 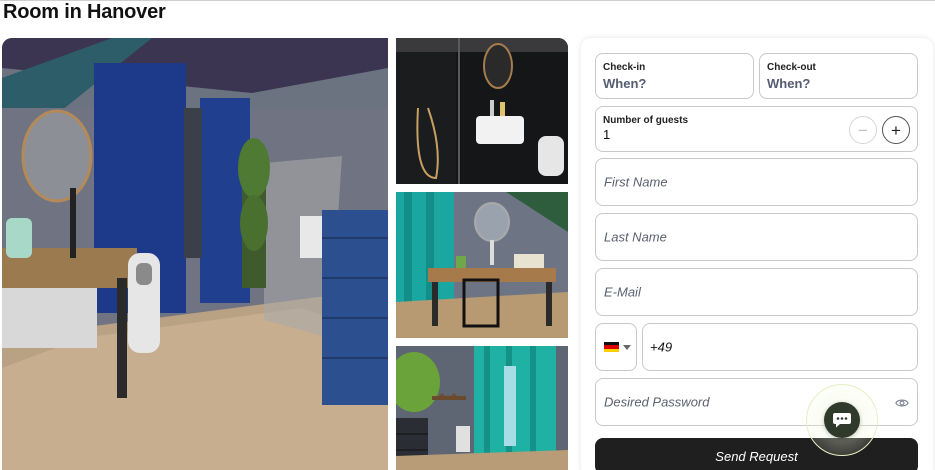 I want to click on page-title: Room in Hanover, so click(x=84, y=12).